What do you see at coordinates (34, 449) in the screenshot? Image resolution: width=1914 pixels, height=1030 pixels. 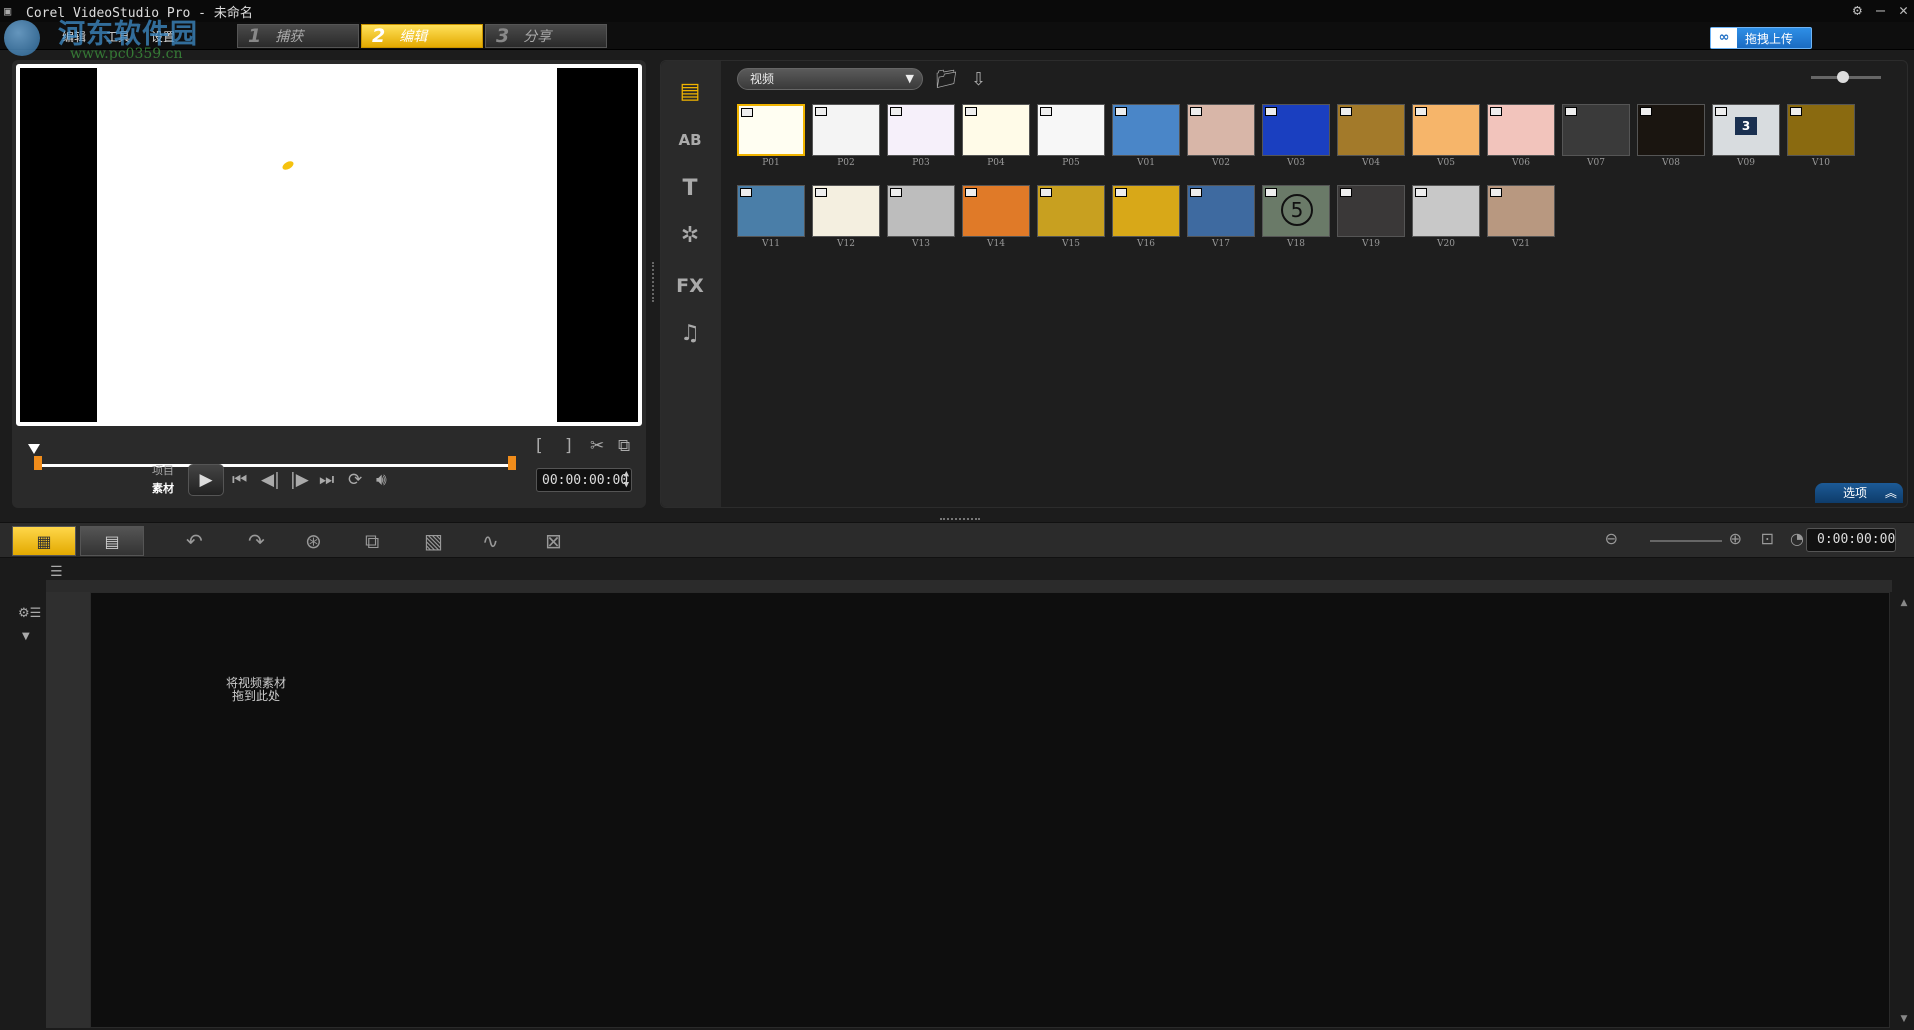 I see `playhead-handle` at bounding box center [34, 449].